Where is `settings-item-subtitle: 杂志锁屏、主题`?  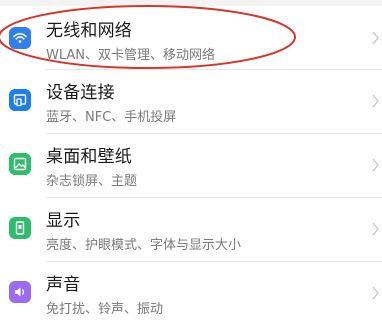
settings-item-subtitle: 杂志锁屏、主题 is located at coordinates (92, 181).